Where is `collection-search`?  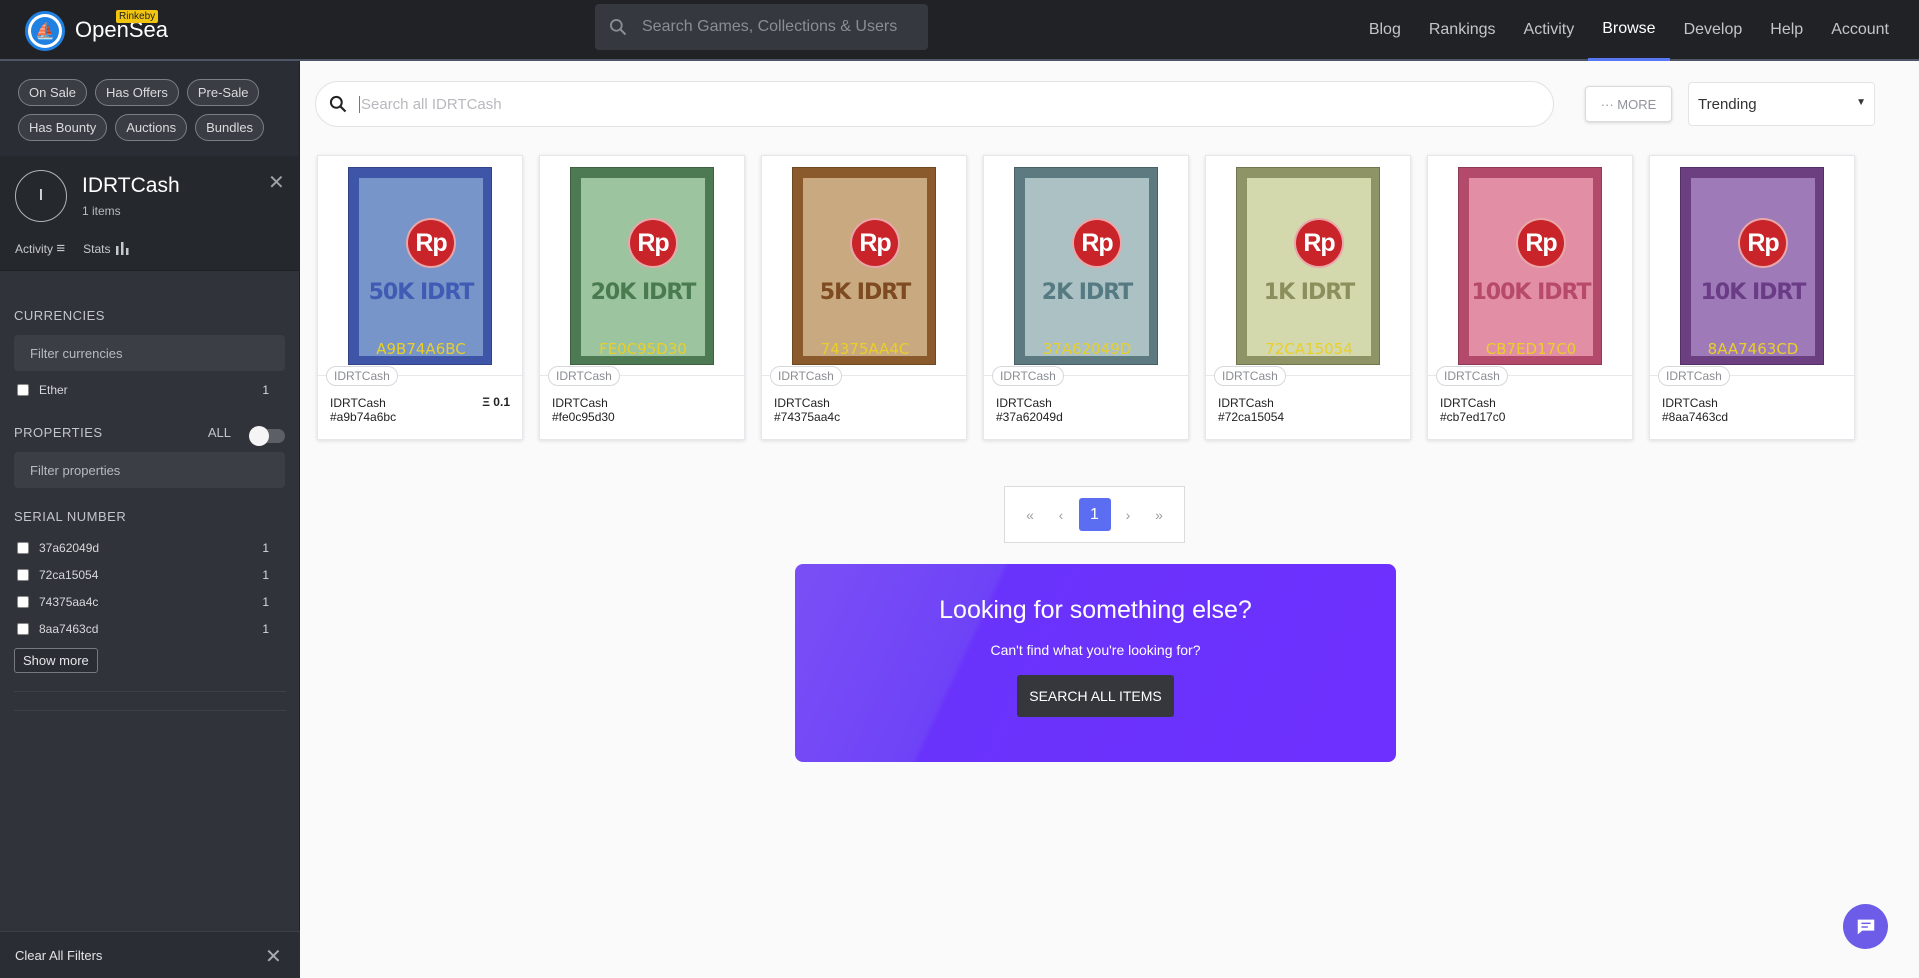
collection-search is located at coordinates (934, 104).